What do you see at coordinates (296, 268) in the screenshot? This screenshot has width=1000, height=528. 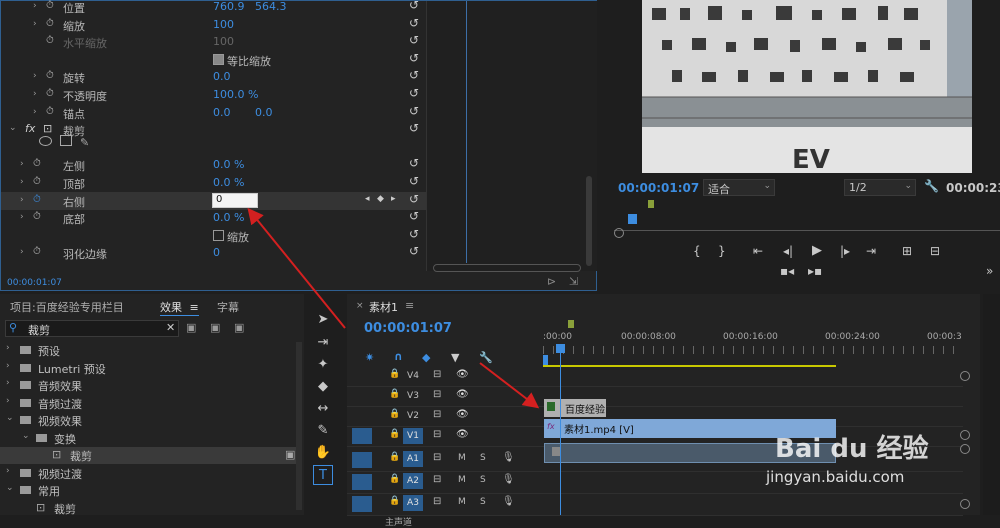 I see `arrow-to-right-field` at bounding box center [296, 268].